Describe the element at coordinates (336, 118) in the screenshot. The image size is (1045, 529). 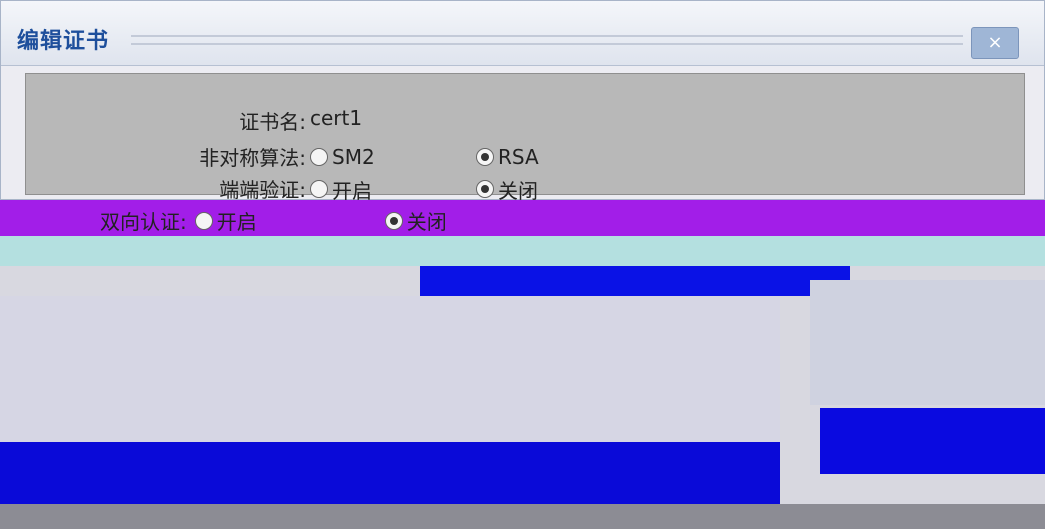
I see `cert-name-value: cert1` at that location.